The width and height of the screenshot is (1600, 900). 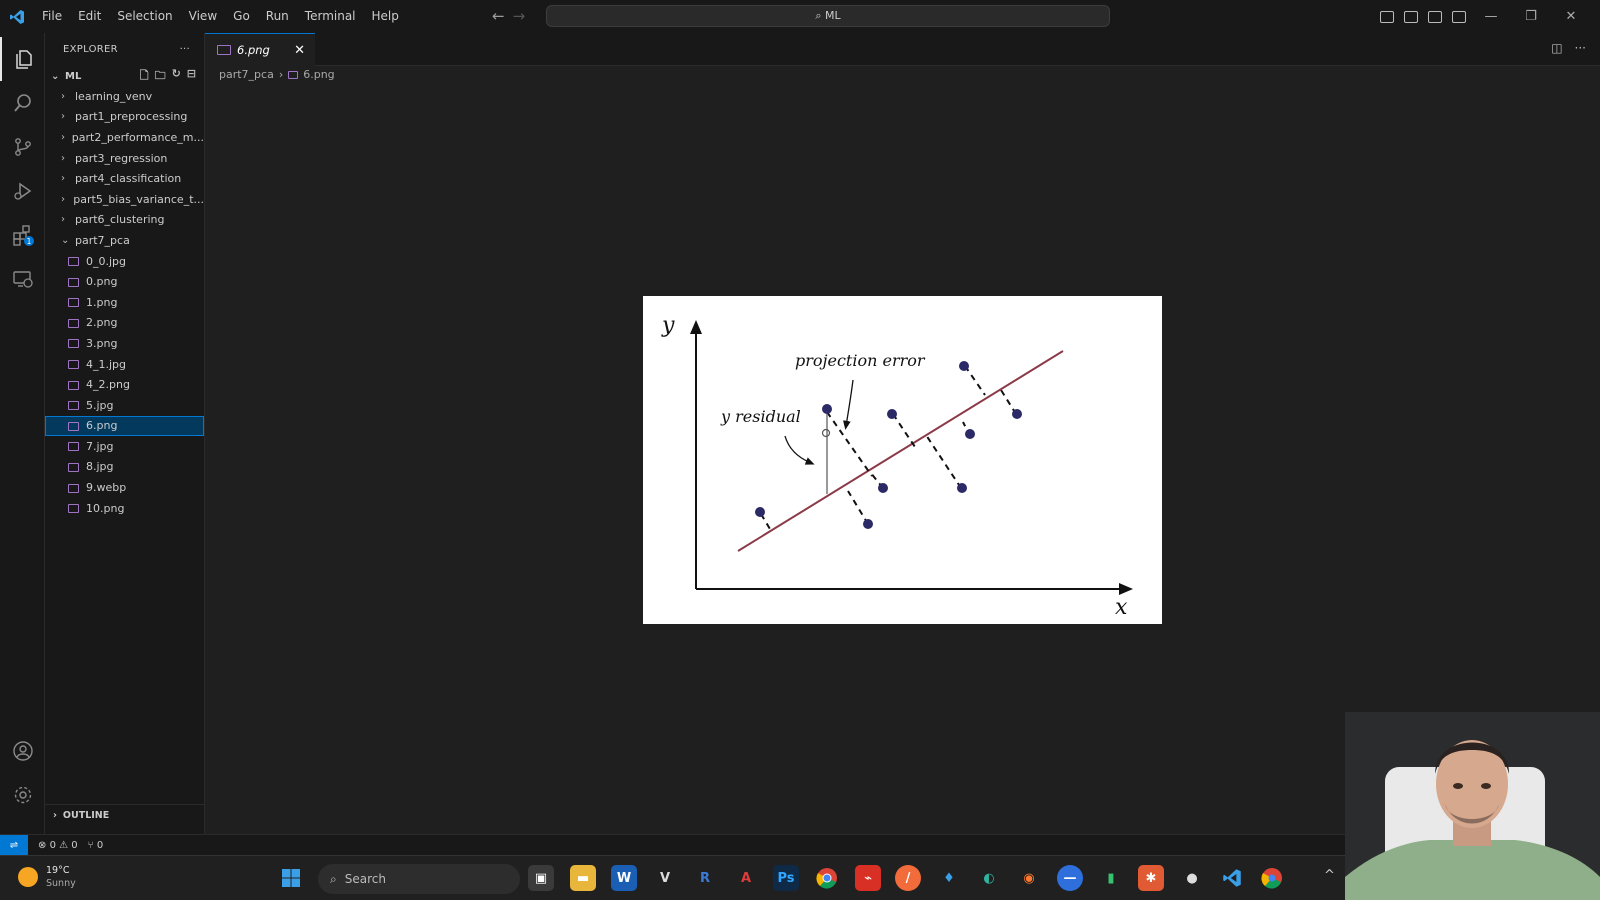 What do you see at coordinates (624, 878) in the screenshot?
I see `word-icon: W` at bounding box center [624, 878].